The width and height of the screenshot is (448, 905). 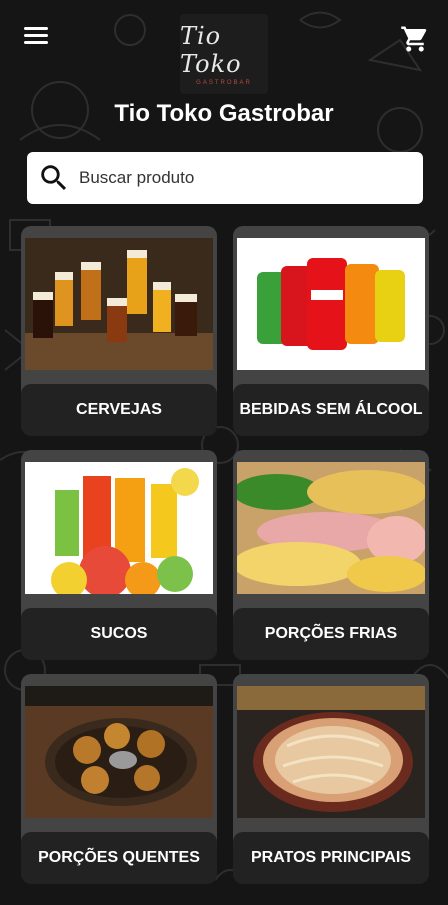 What do you see at coordinates (119, 304) in the screenshot?
I see `cervejas-image` at bounding box center [119, 304].